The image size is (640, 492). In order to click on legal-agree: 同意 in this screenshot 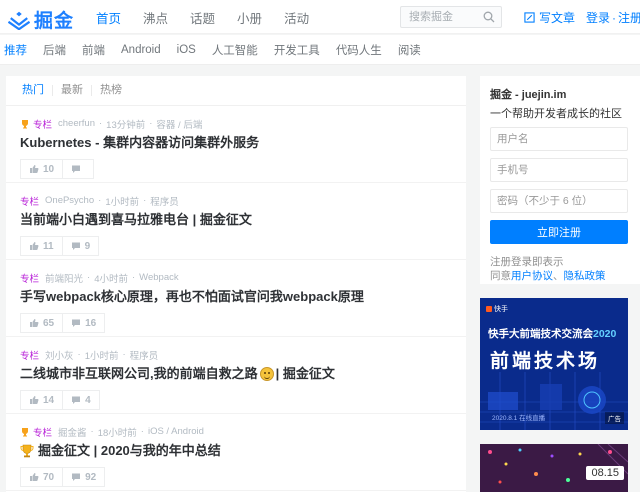, I will do `click(500, 276)`.